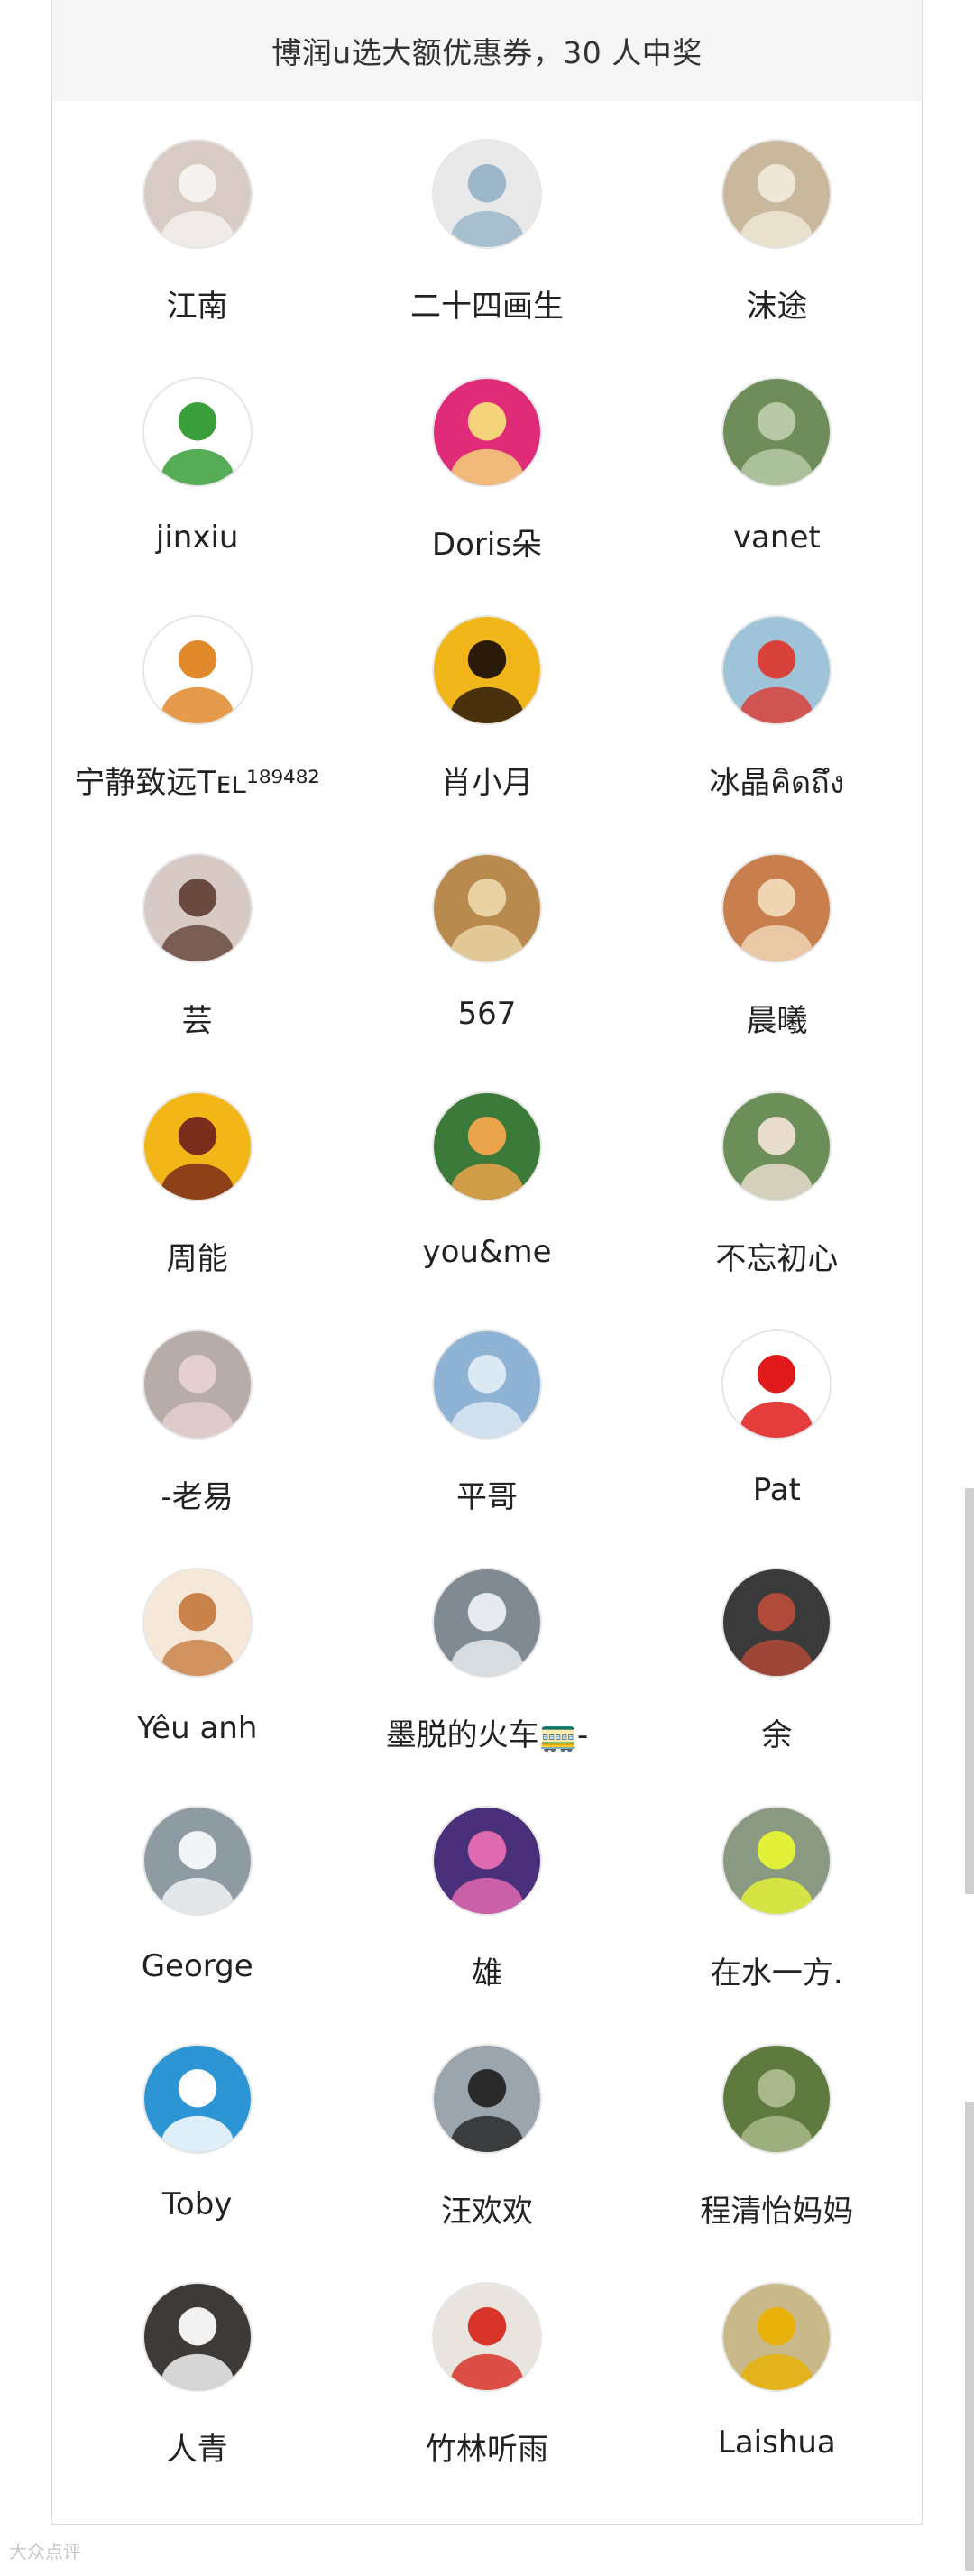  Describe the element at coordinates (777, 1687) in the screenshot. I see `winner-item: 余` at that location.